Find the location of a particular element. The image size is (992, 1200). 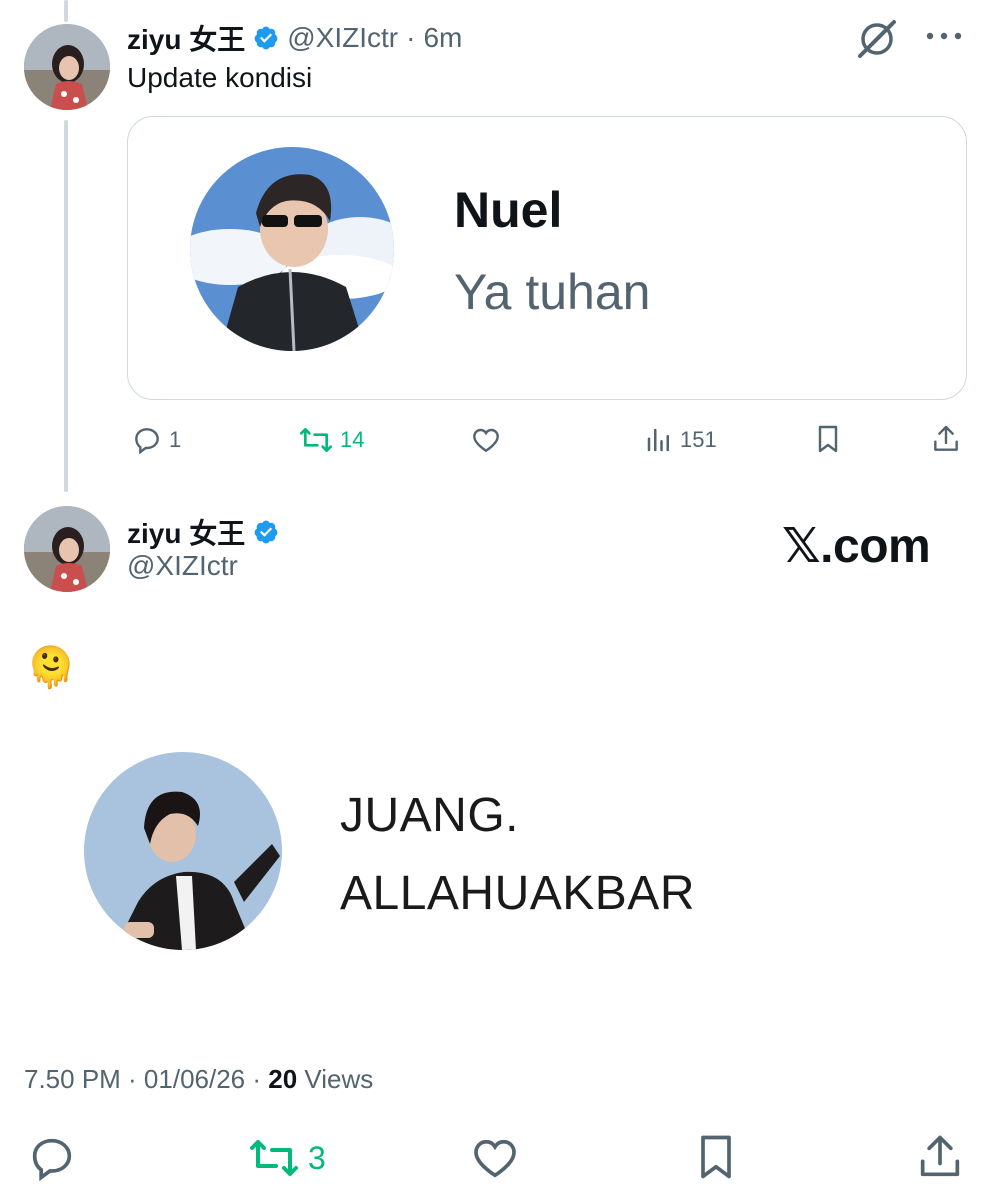

reply-button: 1 is located at coordinates (156, 440).